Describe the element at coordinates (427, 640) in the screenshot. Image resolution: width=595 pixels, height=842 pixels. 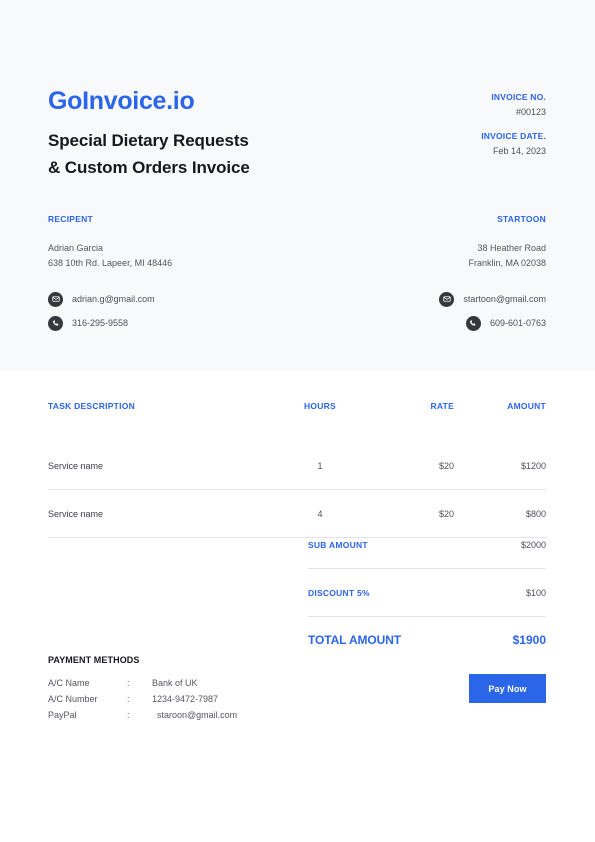
I see `total-amount-row: TOTAL AMOUNT $1900` at that location.